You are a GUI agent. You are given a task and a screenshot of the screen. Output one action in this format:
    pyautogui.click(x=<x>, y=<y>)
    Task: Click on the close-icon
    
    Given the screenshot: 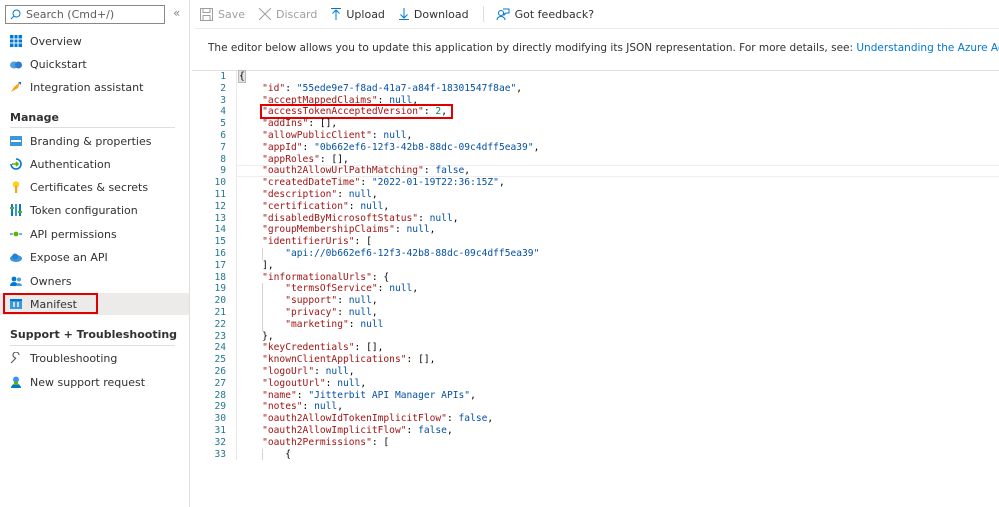 What is the action you would take?
    pyautogui.click(x=265, y=14)
    